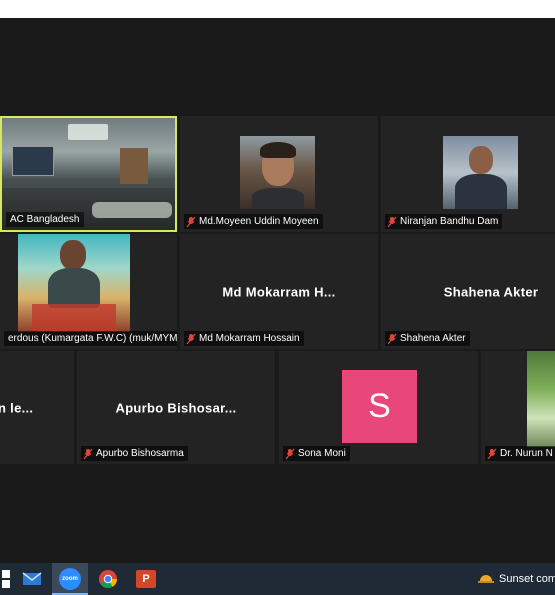 The height and width of the screenshot is (595, 555). I want to click on participant-name: AC Bangladesh, so click(45, 219).